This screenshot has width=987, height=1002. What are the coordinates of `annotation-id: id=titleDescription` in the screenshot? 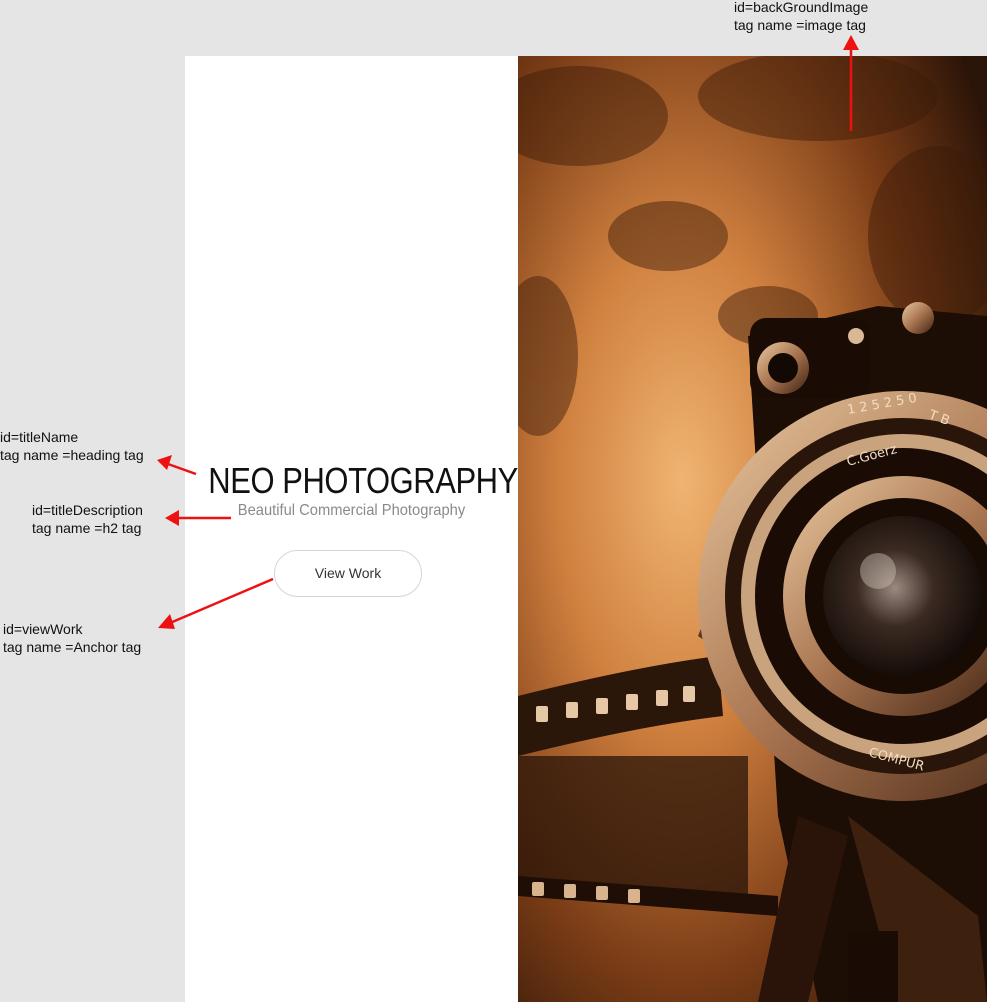 It's located at (87, 510).